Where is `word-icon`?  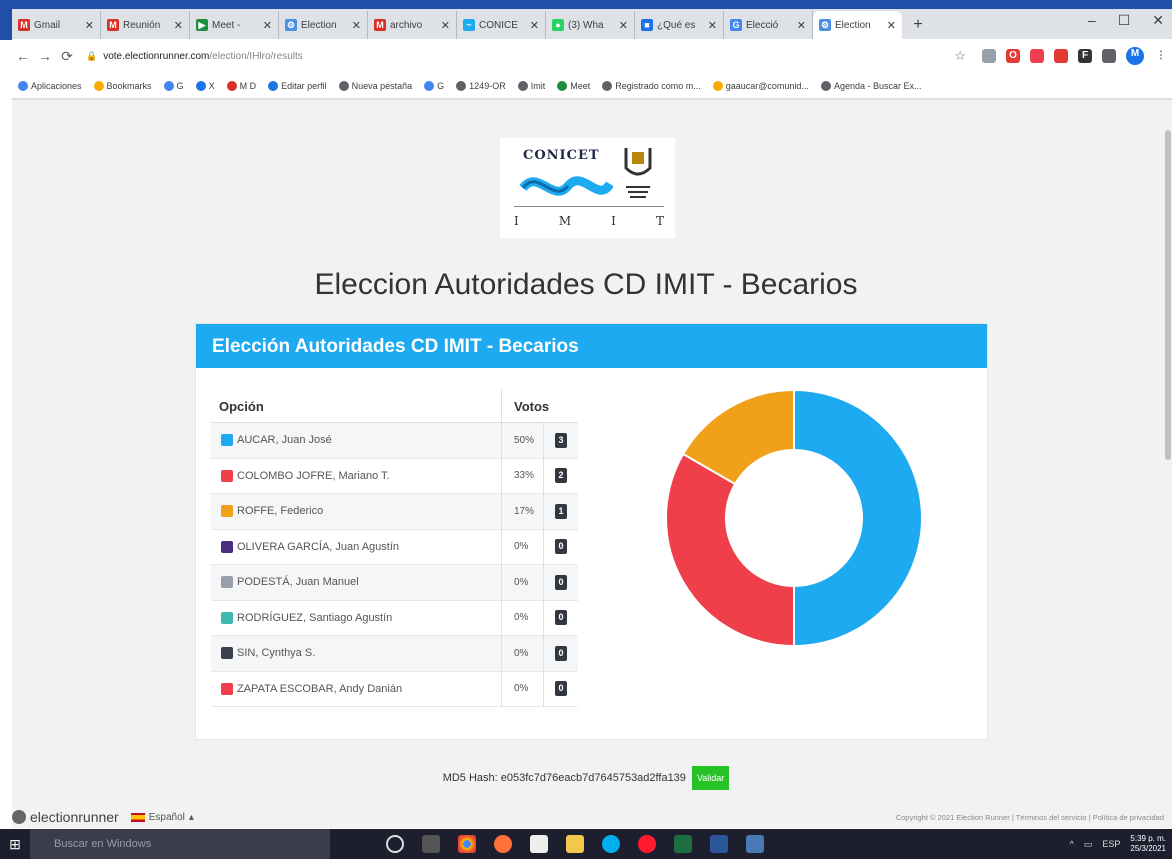 word-icon is located at coordinates (719, 844).